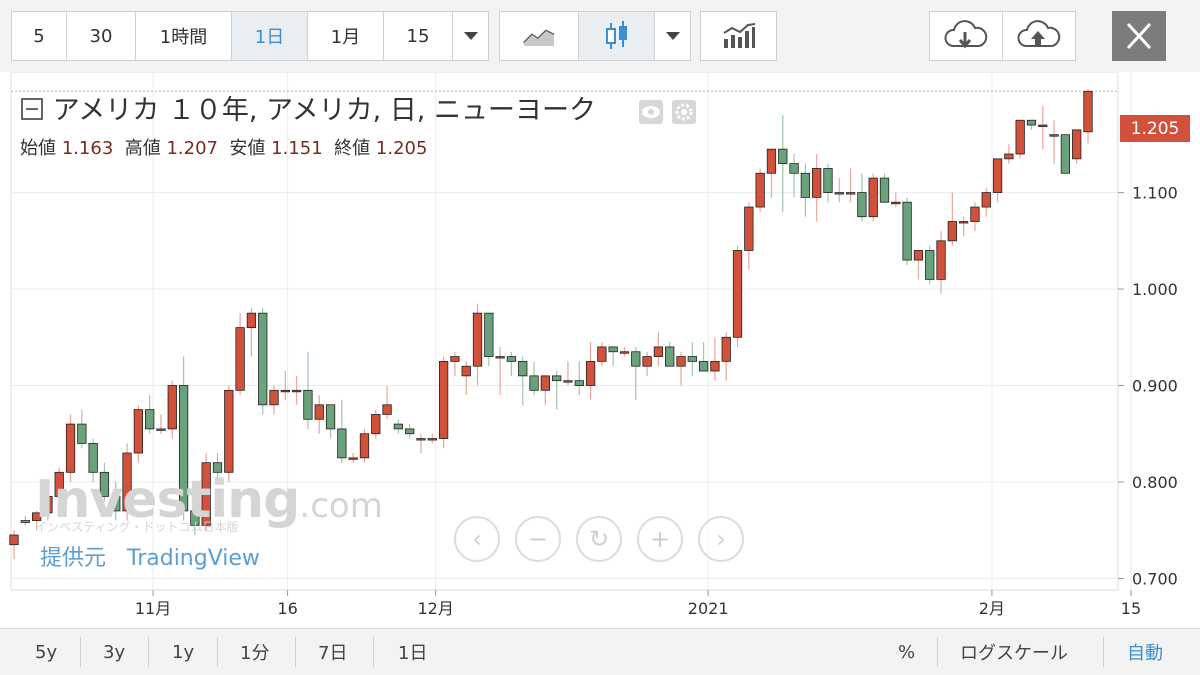 The image size is (1200, 675). Describe the element at coordinates (114, 652) in the screenshot. I see `range-3y-button: 3y` at that location.